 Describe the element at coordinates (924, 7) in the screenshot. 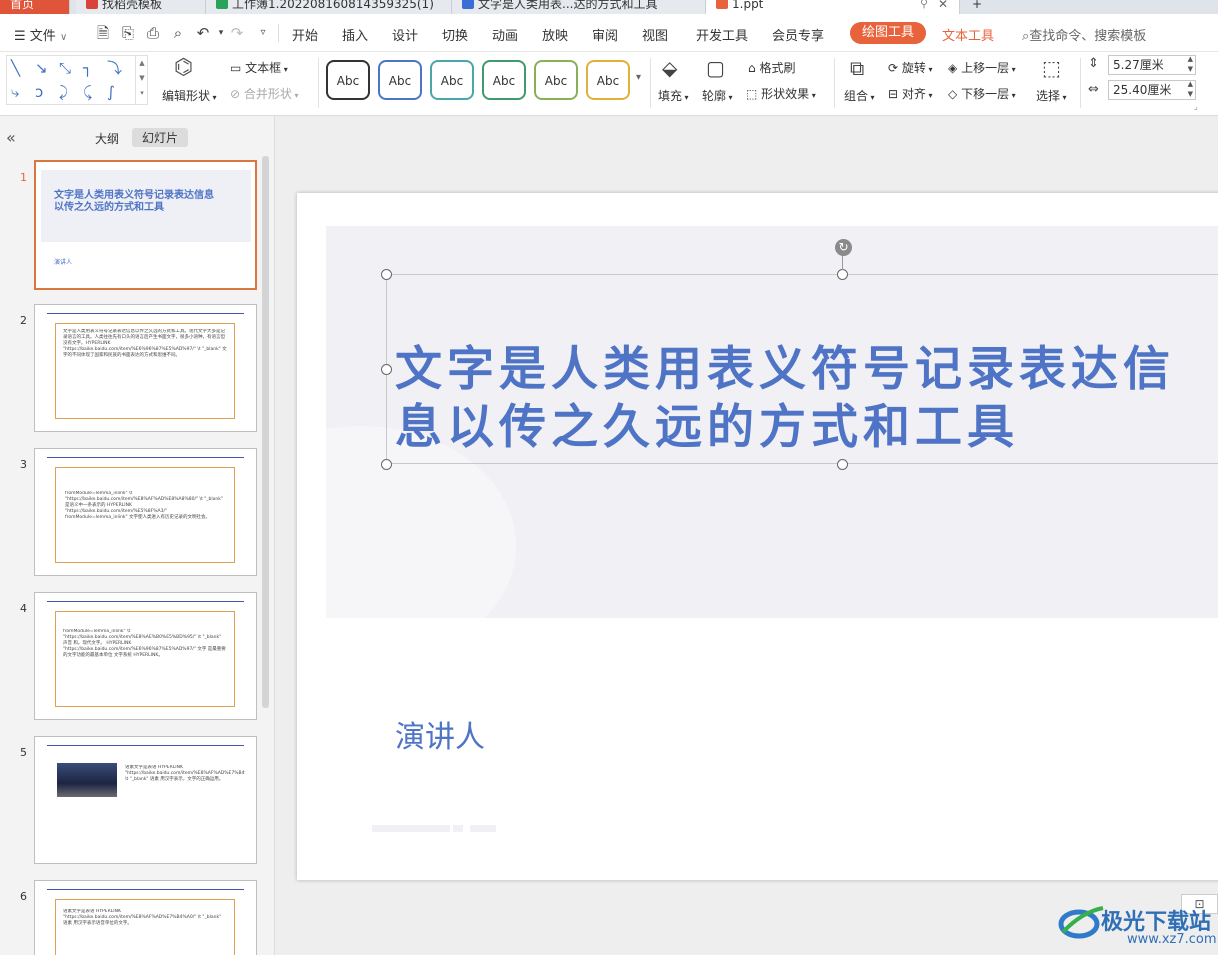

I see `pin-icon: ⚲` at that location.